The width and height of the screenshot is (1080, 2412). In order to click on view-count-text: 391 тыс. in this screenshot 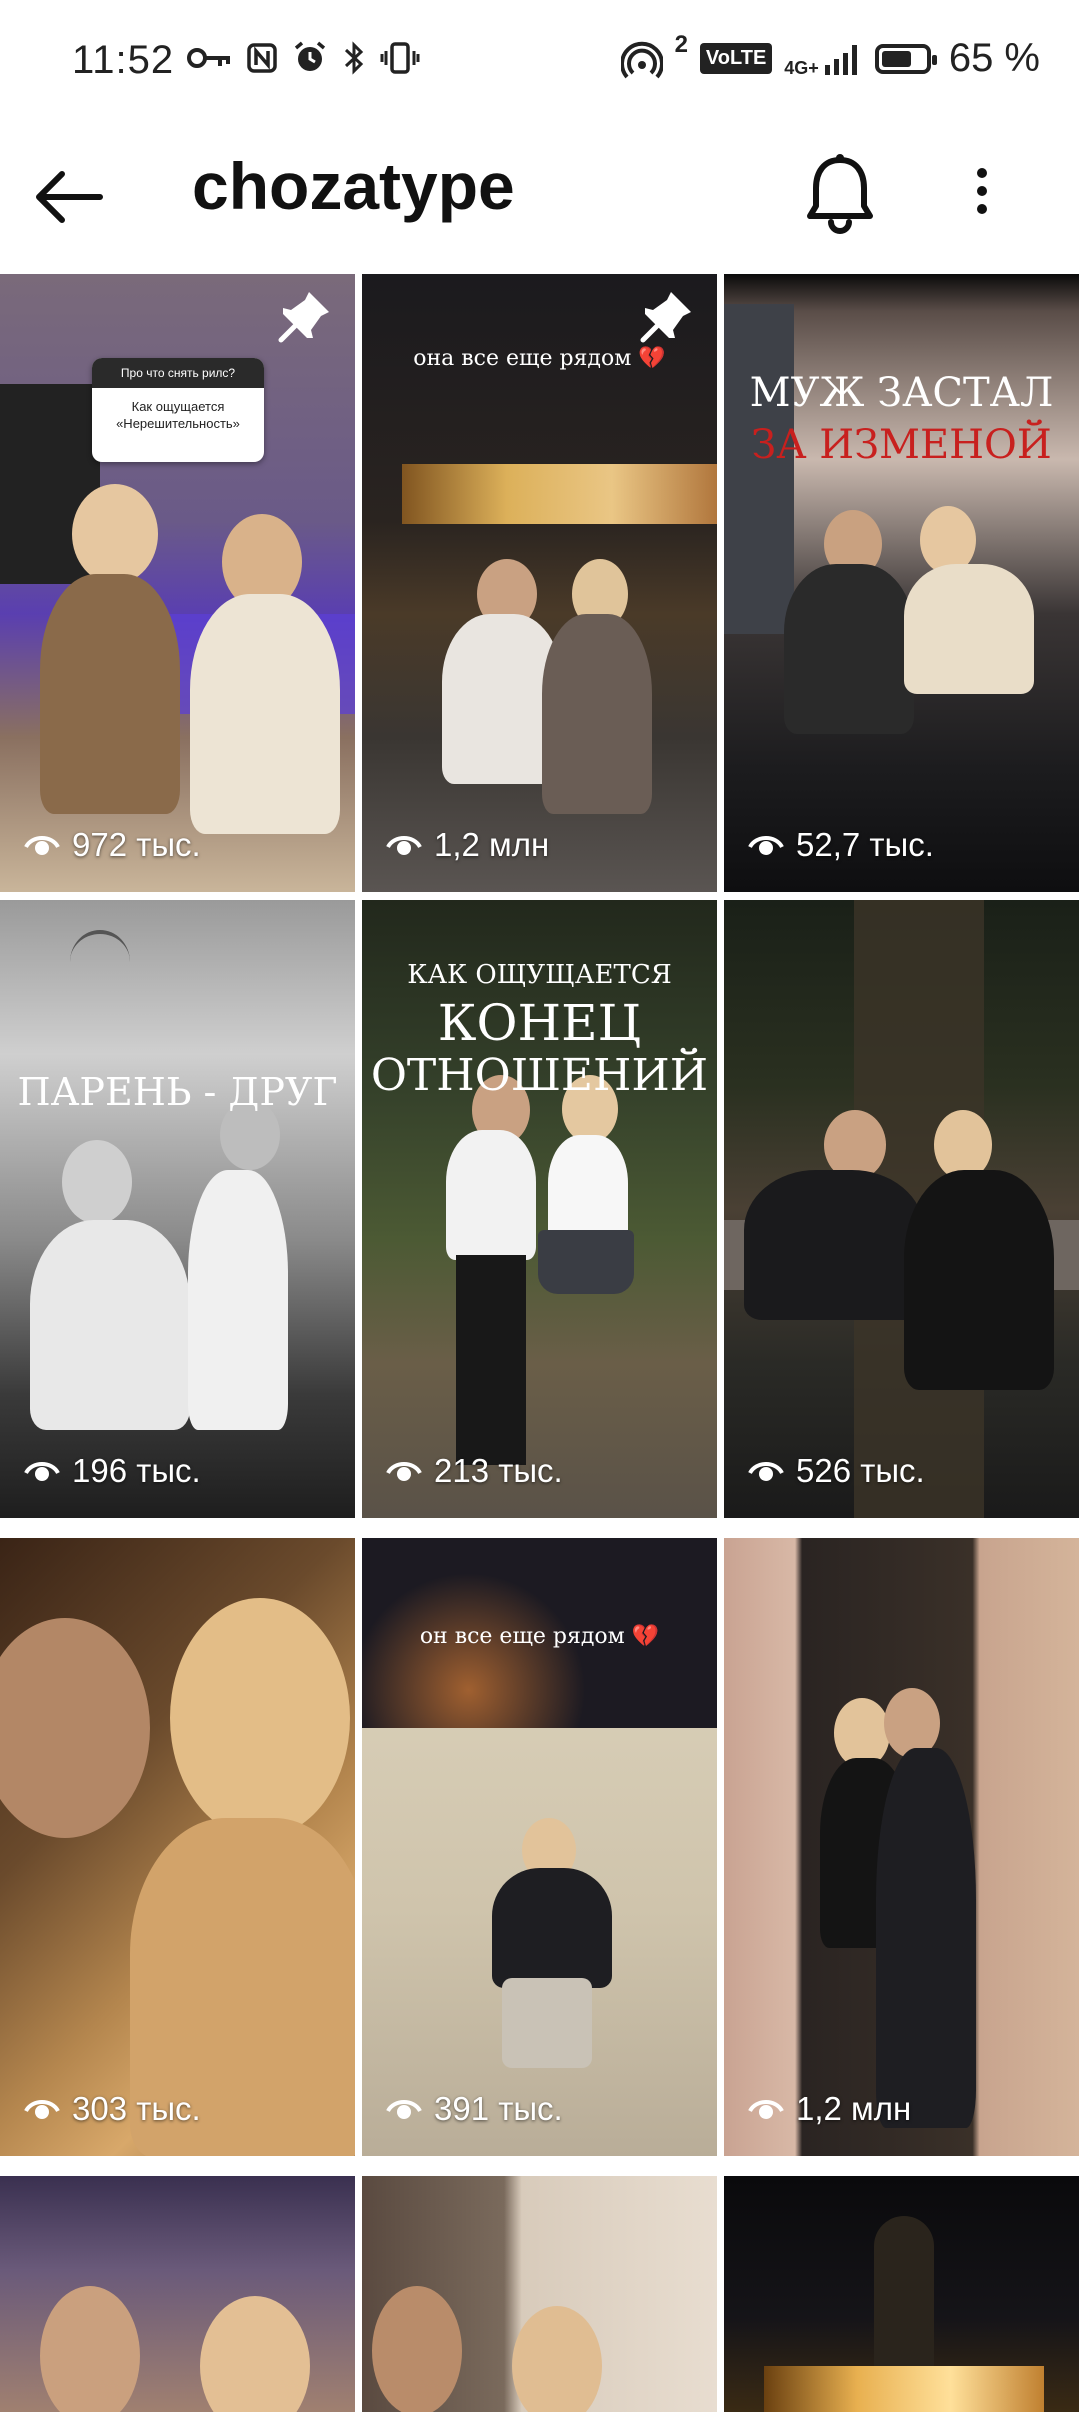, I will do `click(498, 2108)`.